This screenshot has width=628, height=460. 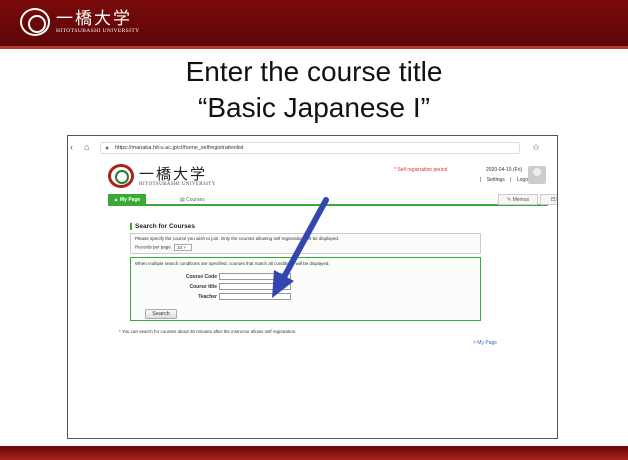 What do you see at coordinates (314, 453) in the screenshot?
I see `slide-footer-bar` at bounding box center [314, 453].